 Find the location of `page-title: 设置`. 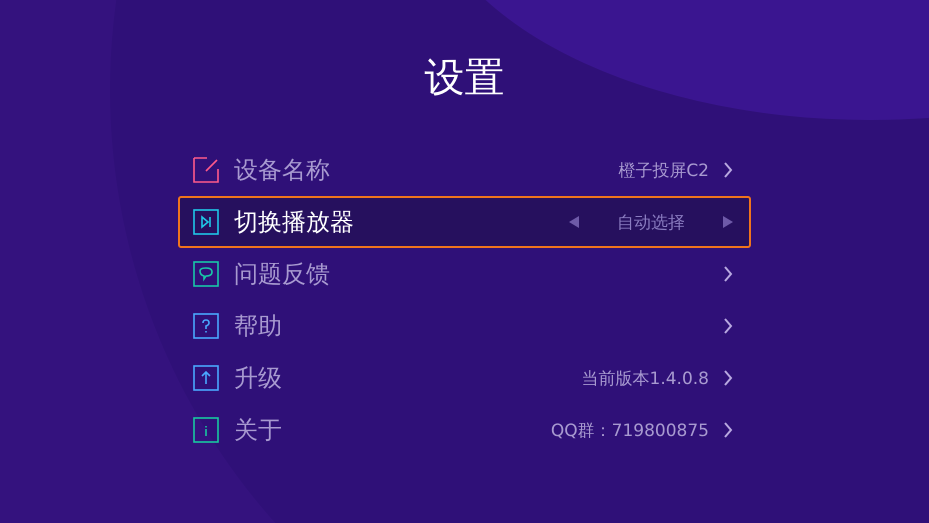

page-title: 设置 is located at coordinates (465, 78).